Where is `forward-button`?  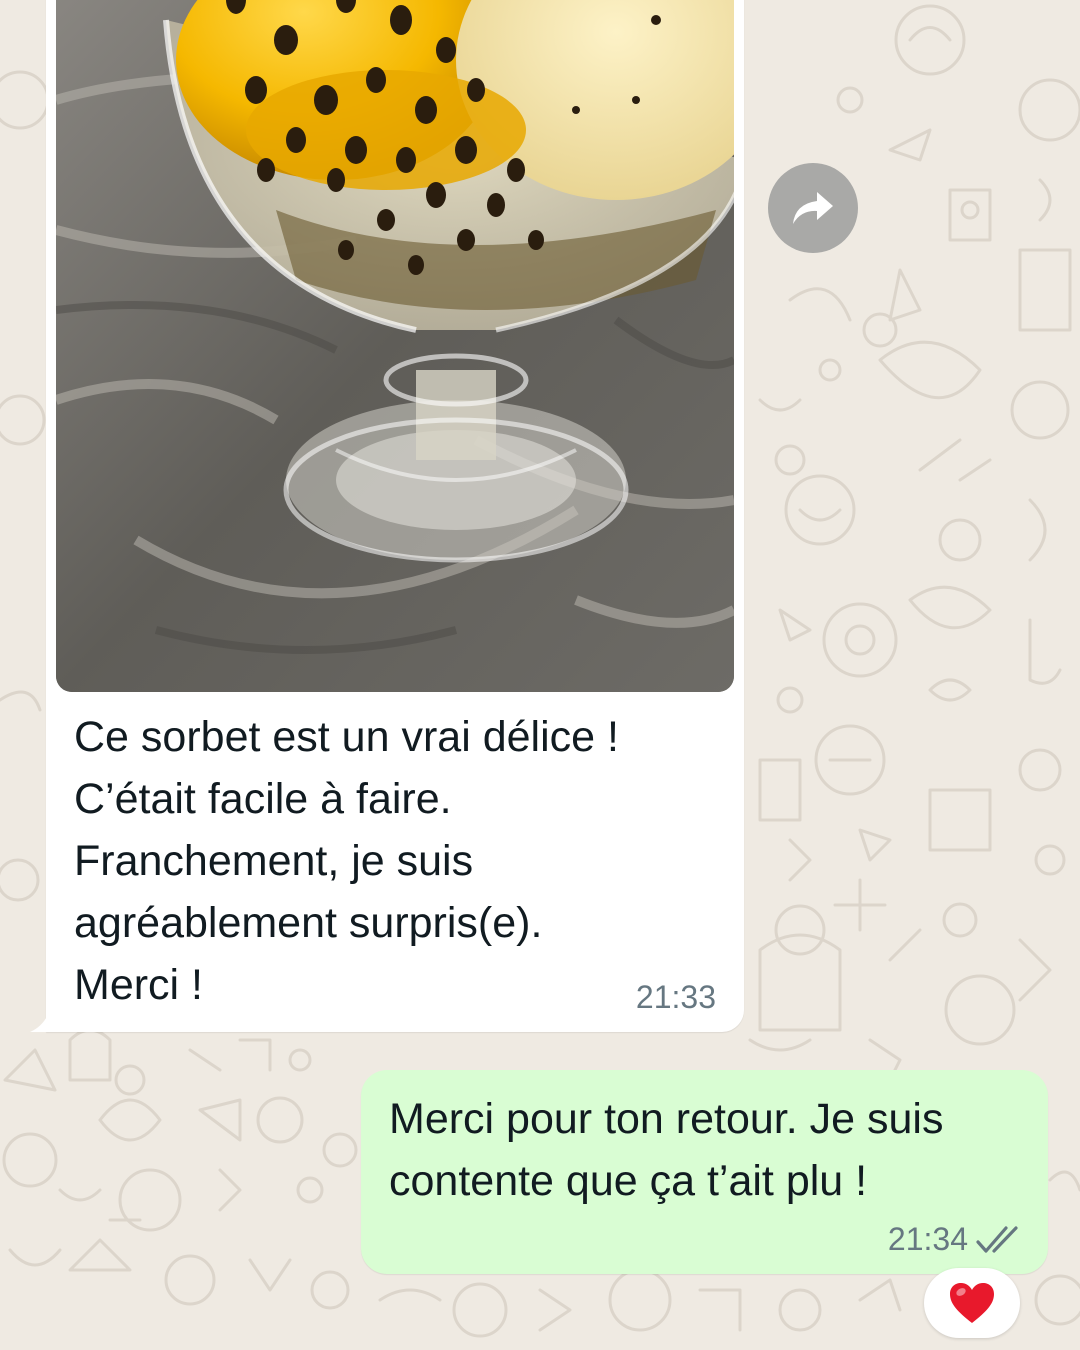 forward-button is located at coordinates (813, 208).